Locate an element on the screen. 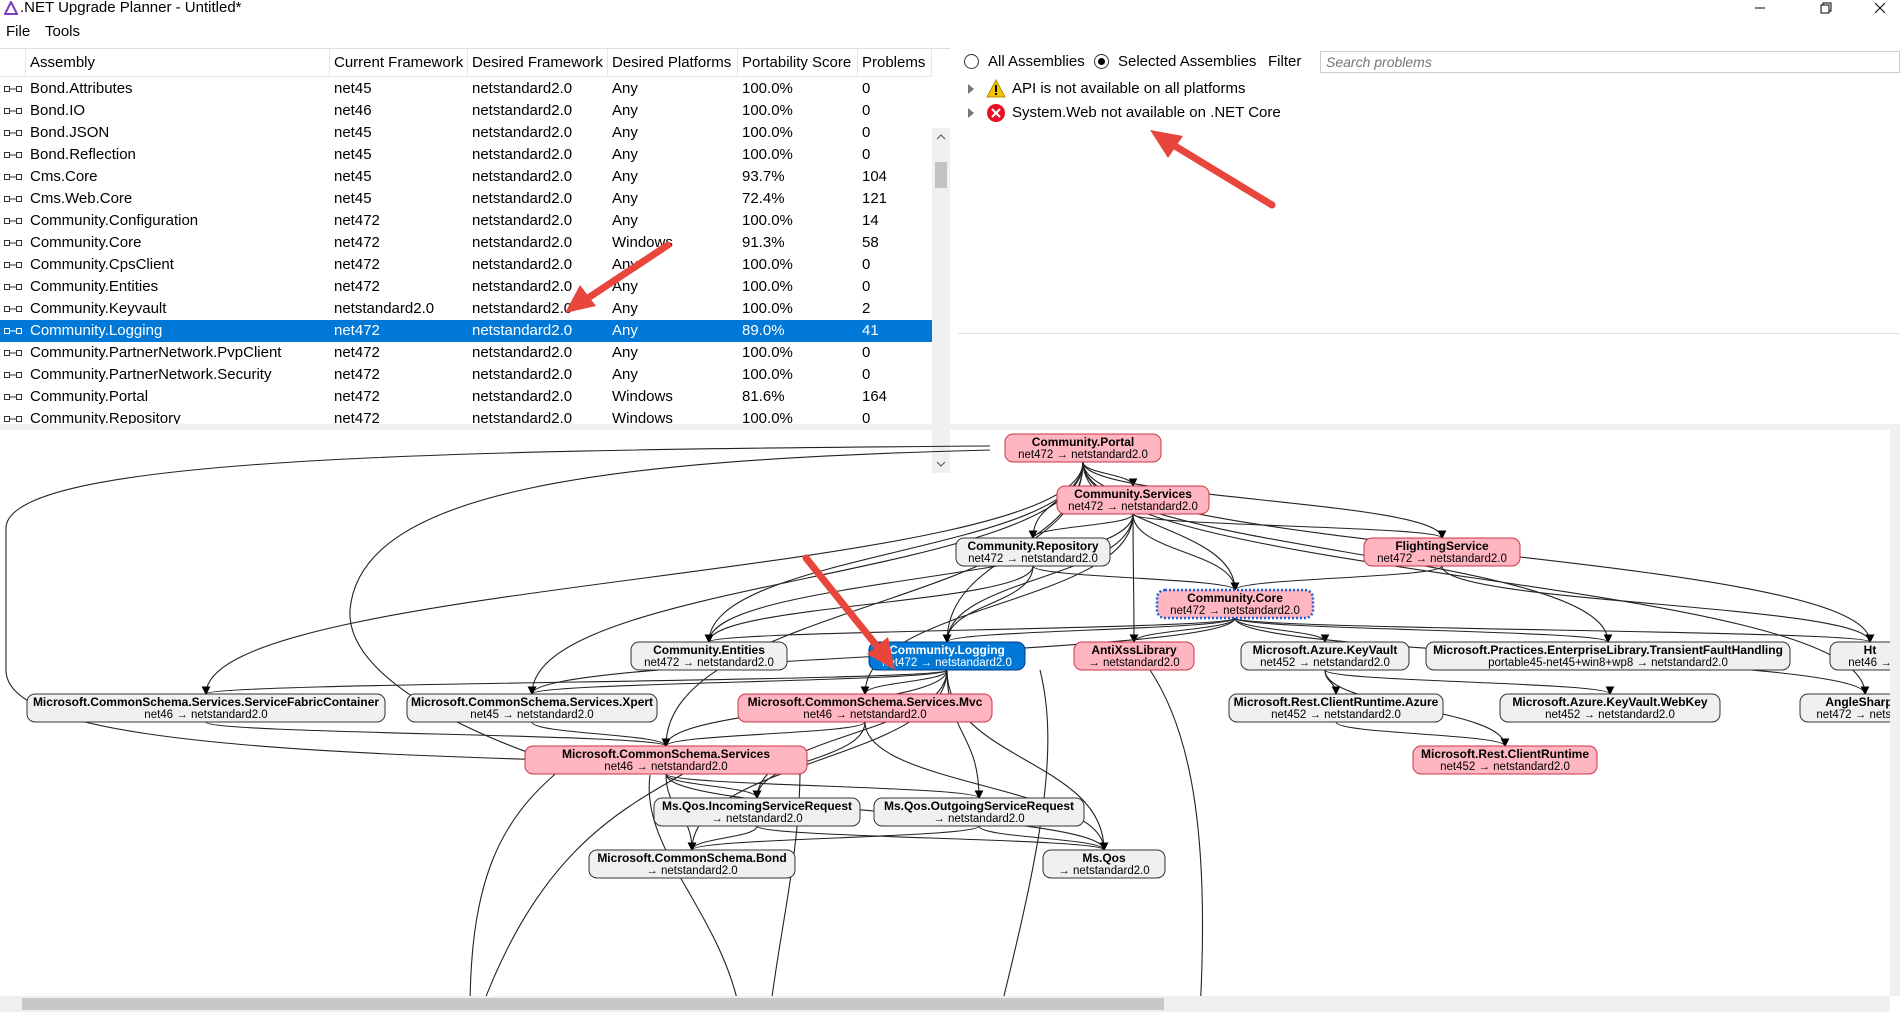 This screenshot has width=1900, height=1012. selected-assemblies-label: Selected Assemblies is located at coordinates (1187, 61).